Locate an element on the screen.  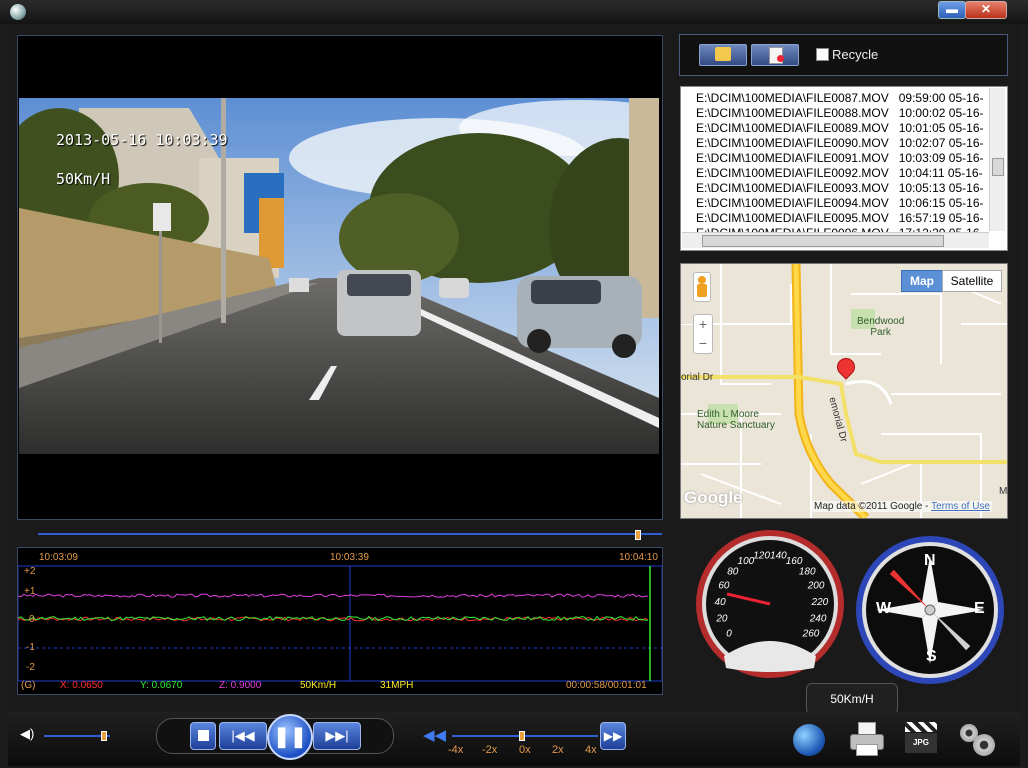
speedometer-tick-label: 80 is located at coordinates (733, 572).